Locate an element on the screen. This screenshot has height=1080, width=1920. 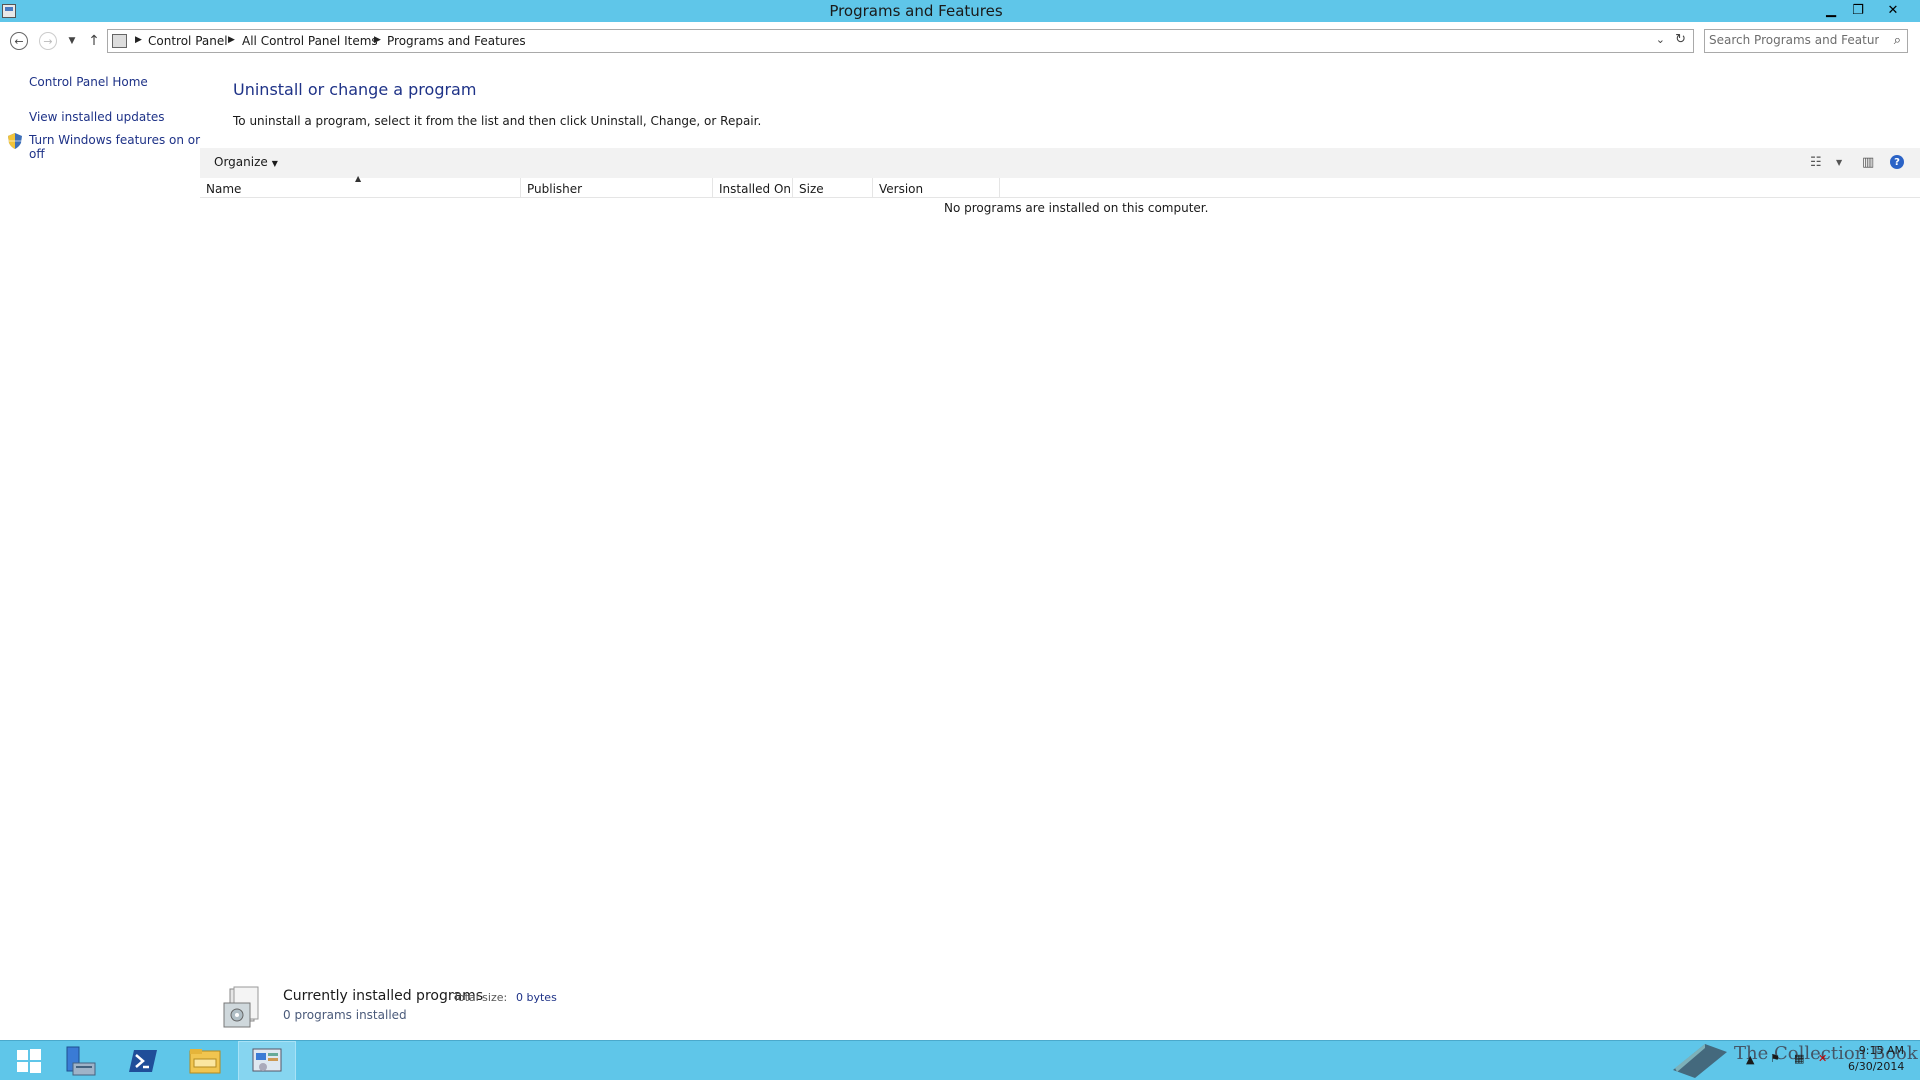
server-manager-icon is located at coordinates (81, 1061).